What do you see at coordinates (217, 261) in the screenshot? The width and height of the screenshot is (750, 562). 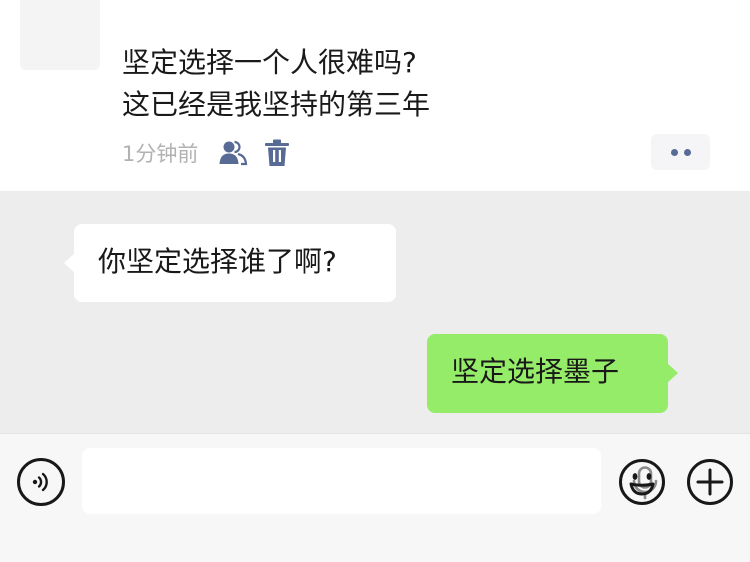 I see `incoming-message-text: 你坚定选择谁了啊?` at bounding box center [217, 261].